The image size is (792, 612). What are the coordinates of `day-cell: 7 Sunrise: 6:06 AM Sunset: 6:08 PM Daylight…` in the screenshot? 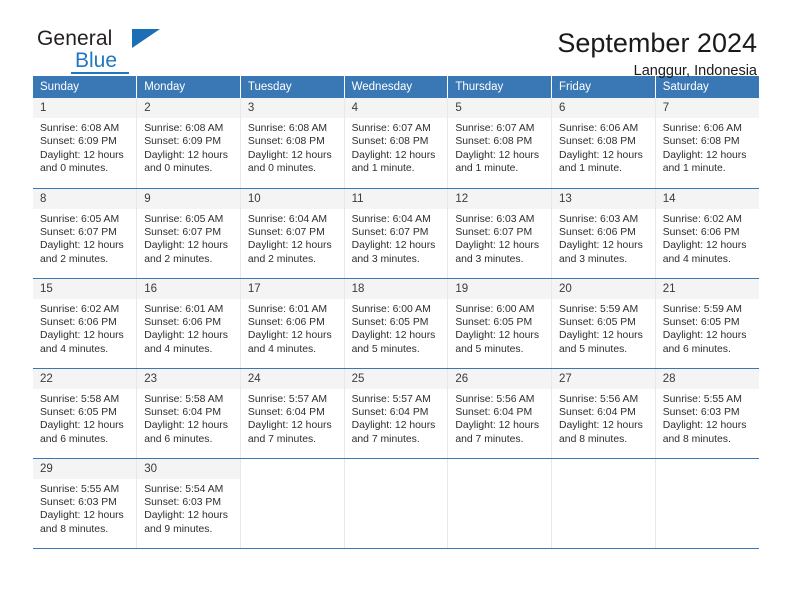 It's located at (707, 143).